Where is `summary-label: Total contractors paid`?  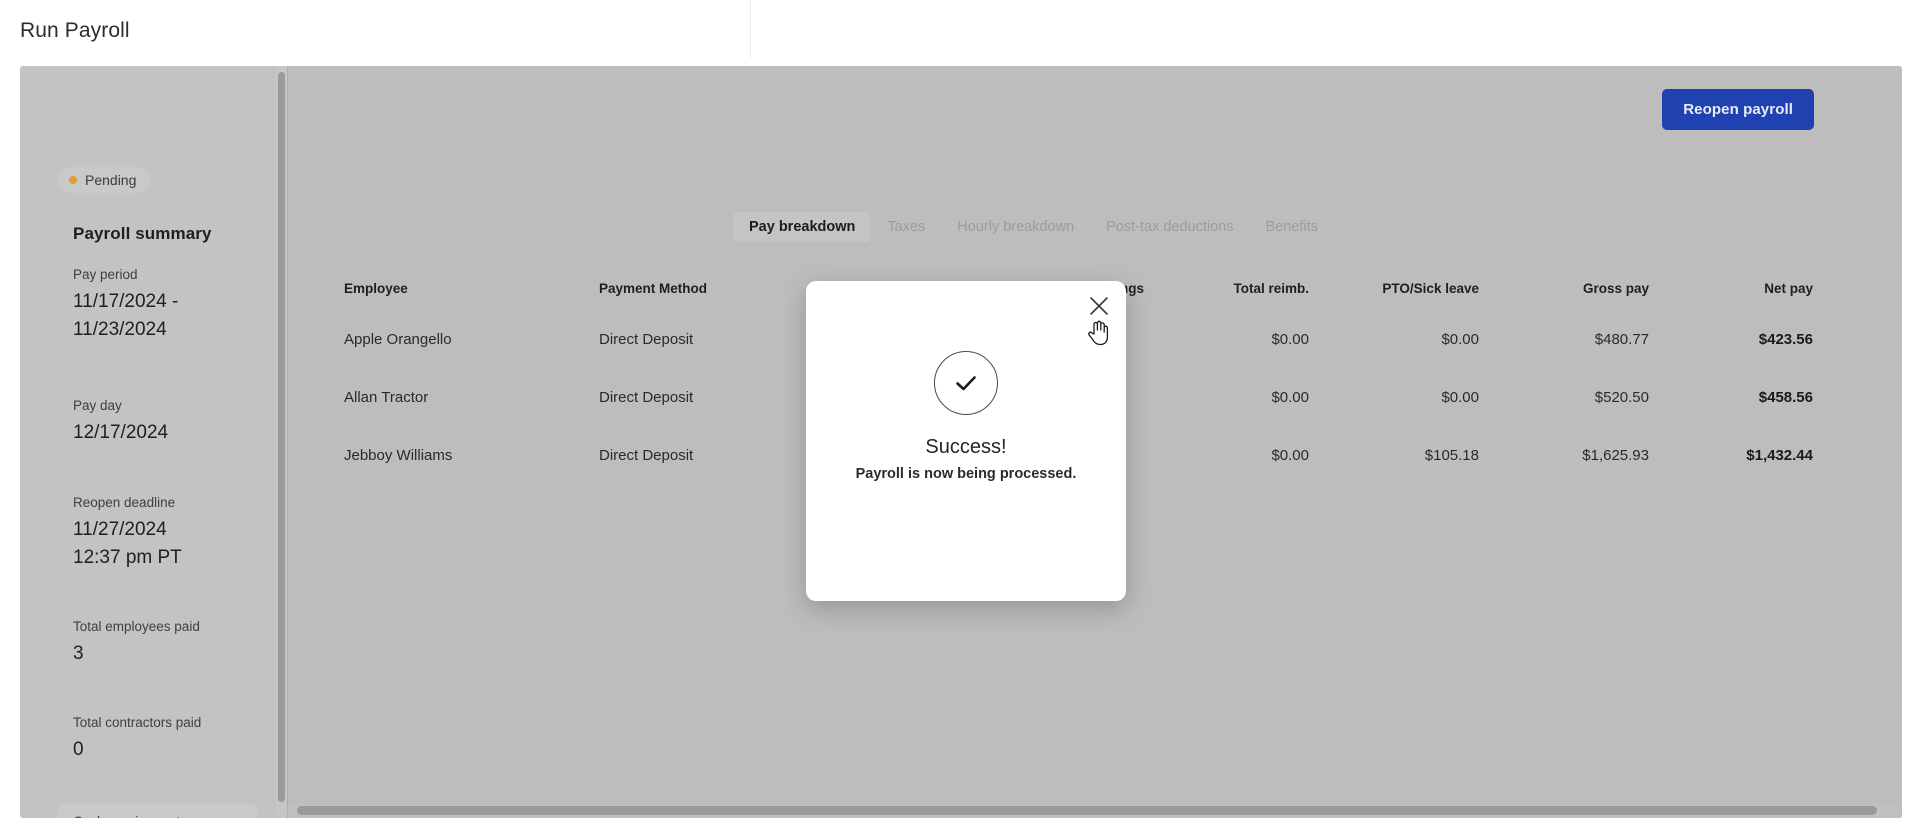
summary-label: Total contractors paid is located at coordinates (137, 722).